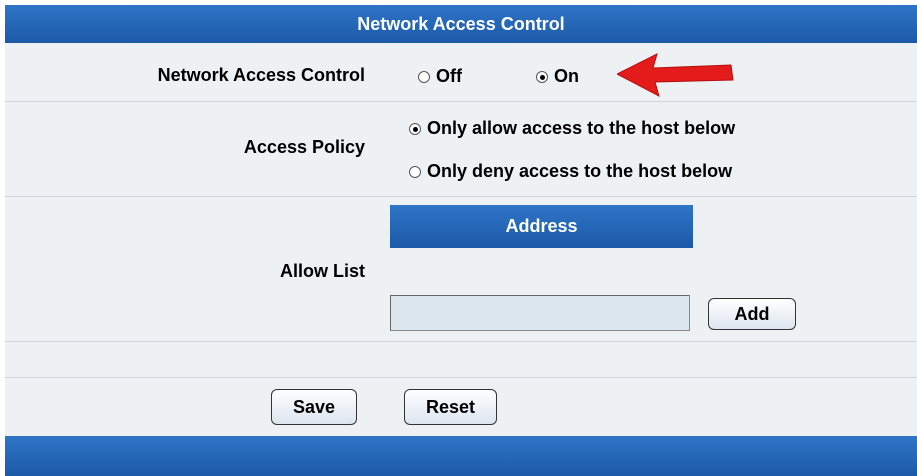  I want to click on page-title: Network Access Control, so click(461, 24).